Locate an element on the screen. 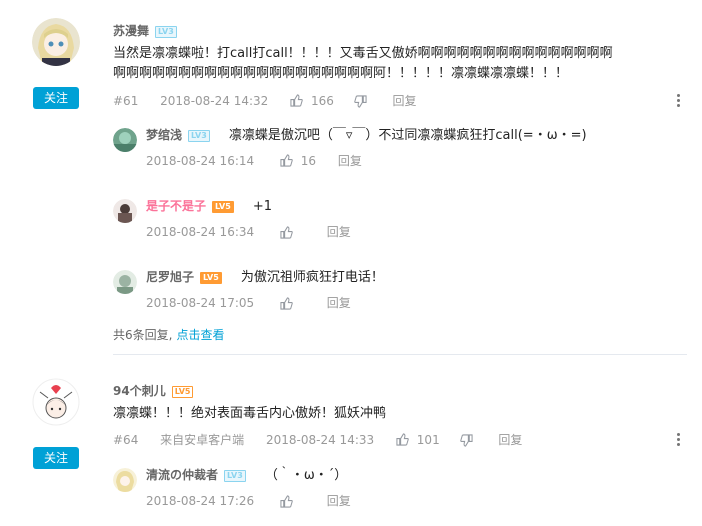  reply-content: 凛凛蝶是傲沉吧（￣▿￣）不过同凛凛蝶疯狂打call(=・ω・=) is located at coordinates (407, 135).